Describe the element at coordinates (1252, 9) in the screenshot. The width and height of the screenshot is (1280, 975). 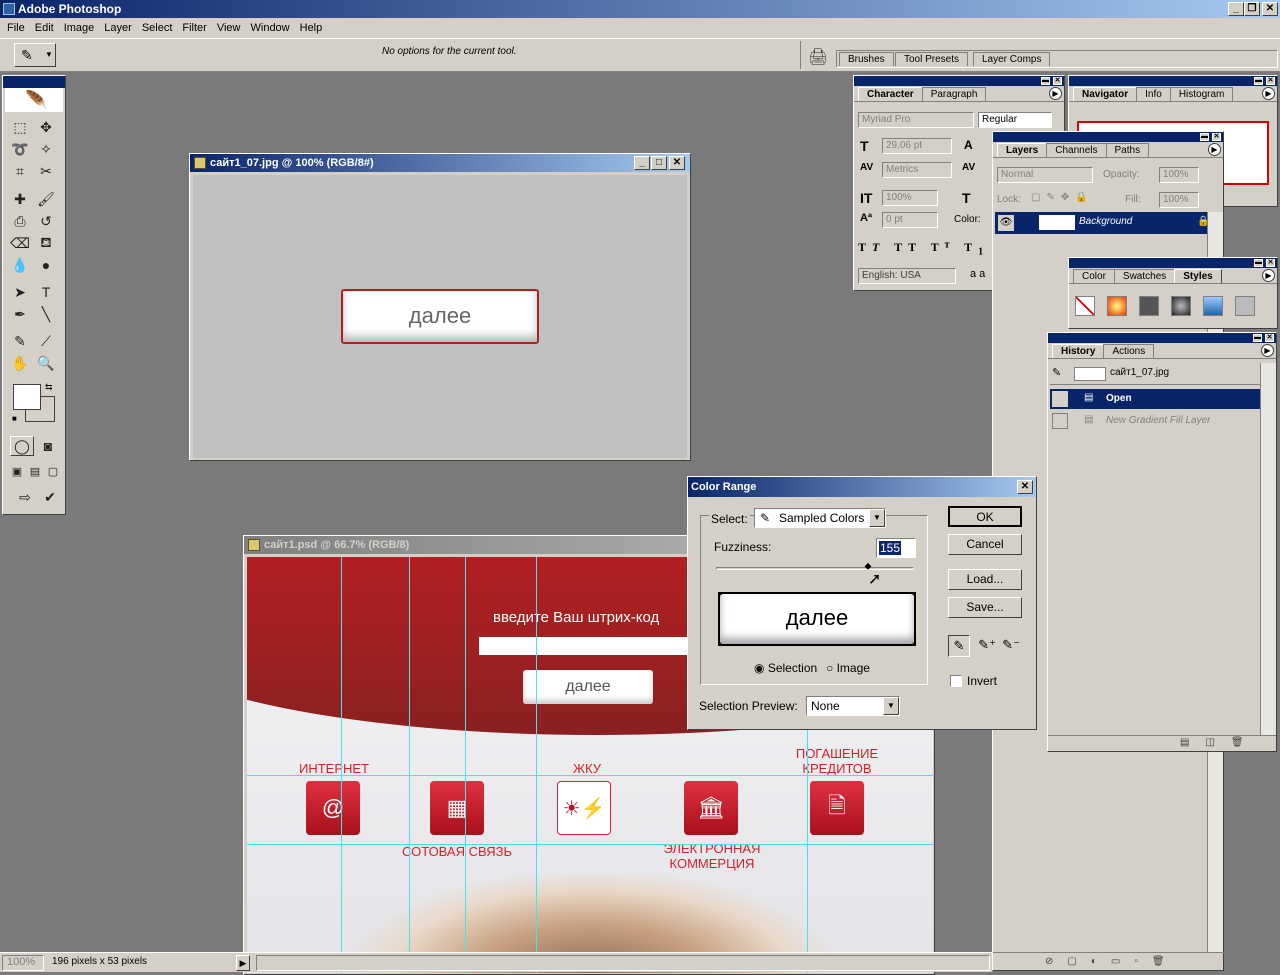
I see `maximize-button: ❐` at that location.